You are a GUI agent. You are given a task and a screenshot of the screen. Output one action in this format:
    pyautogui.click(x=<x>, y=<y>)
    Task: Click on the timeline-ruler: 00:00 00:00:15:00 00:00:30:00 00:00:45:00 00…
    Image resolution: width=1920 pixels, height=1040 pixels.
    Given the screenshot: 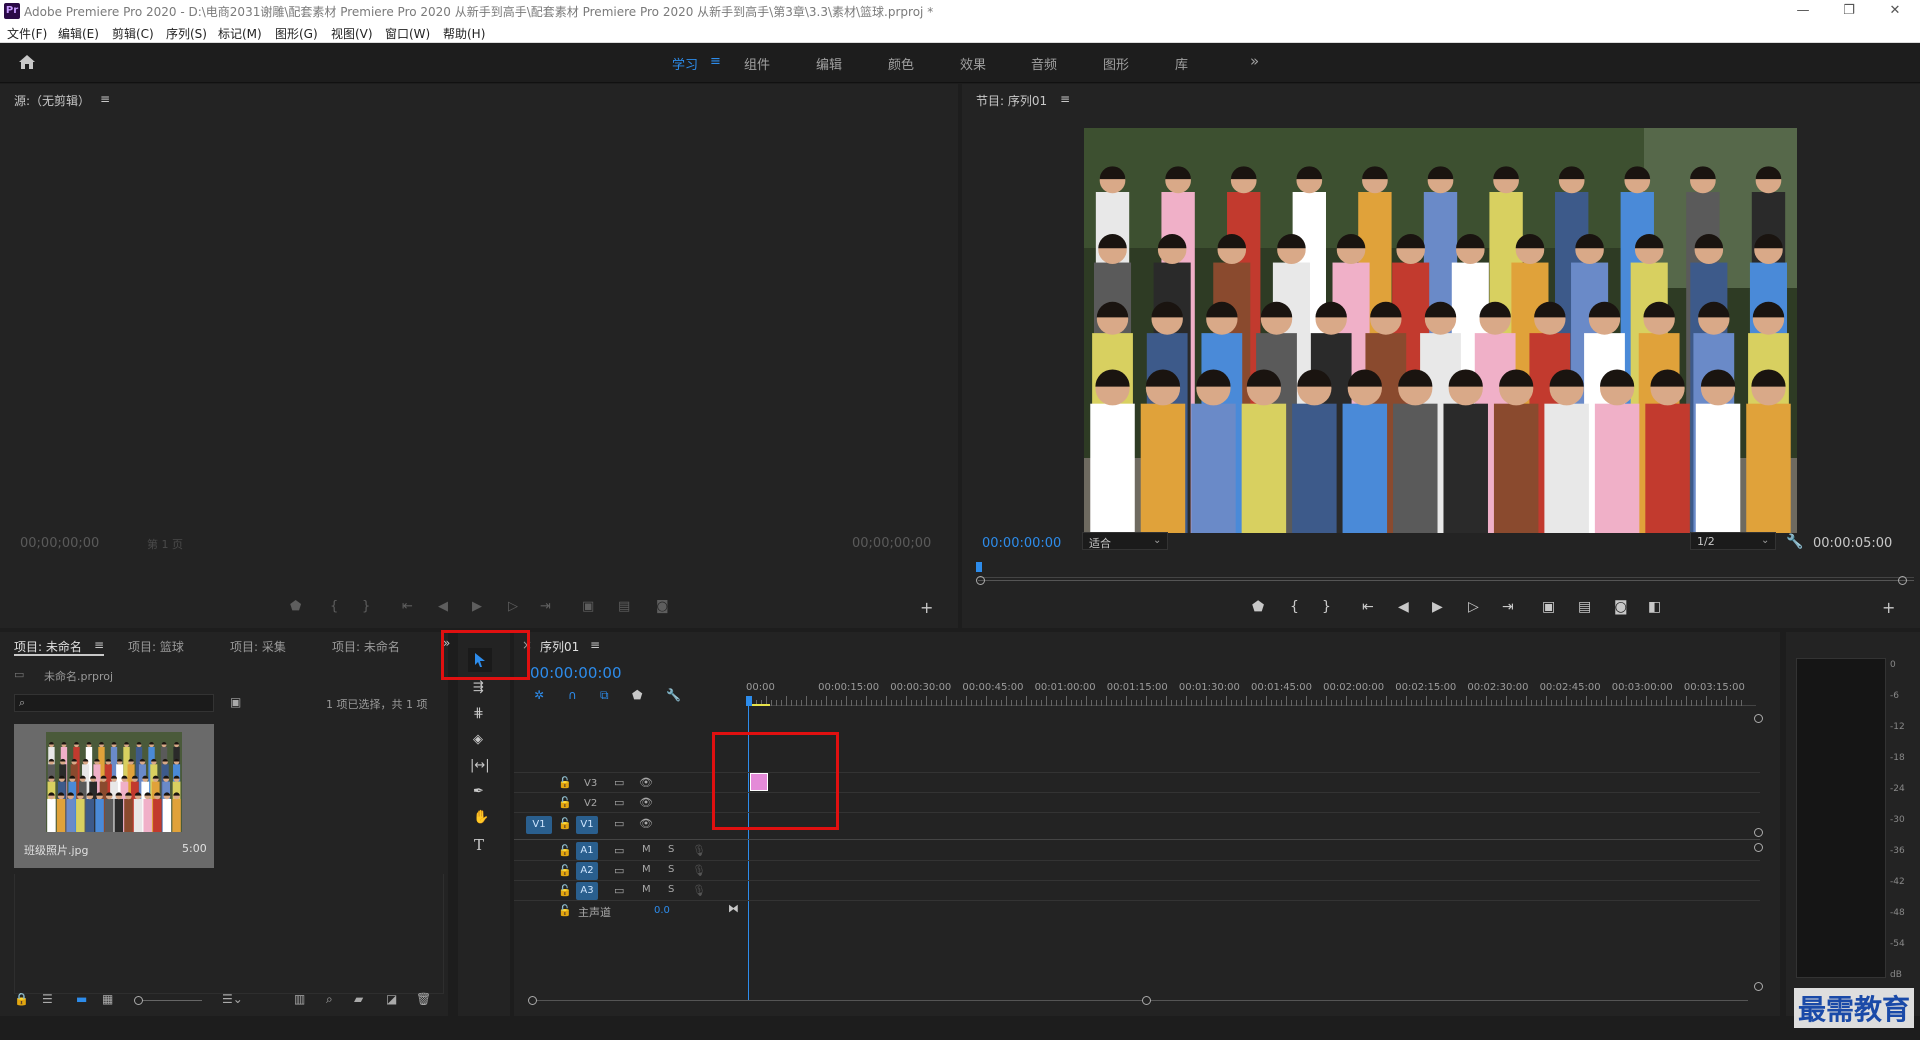 What is the action you would take?
    pyautogui.click(x=1251, y=693)
    